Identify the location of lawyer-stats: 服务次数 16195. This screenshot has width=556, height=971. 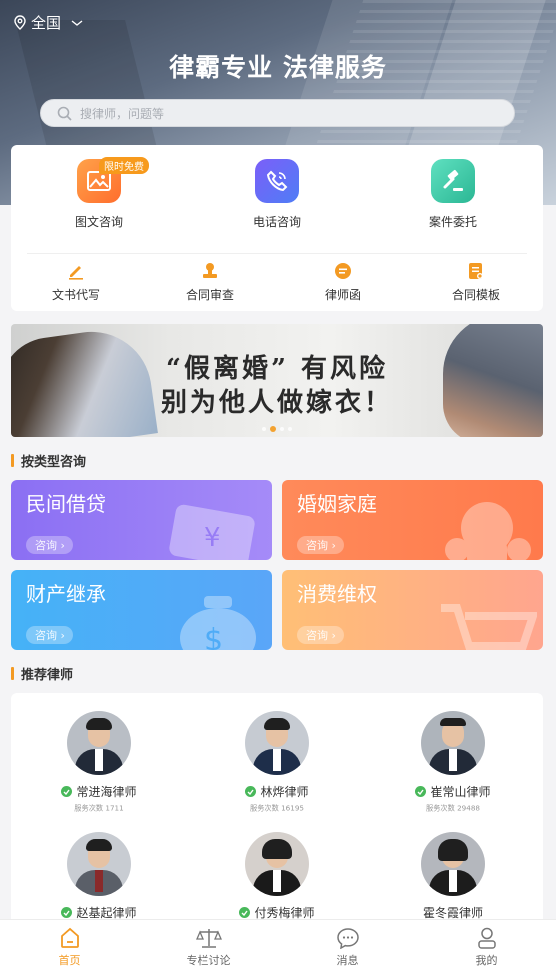
(277, 808).